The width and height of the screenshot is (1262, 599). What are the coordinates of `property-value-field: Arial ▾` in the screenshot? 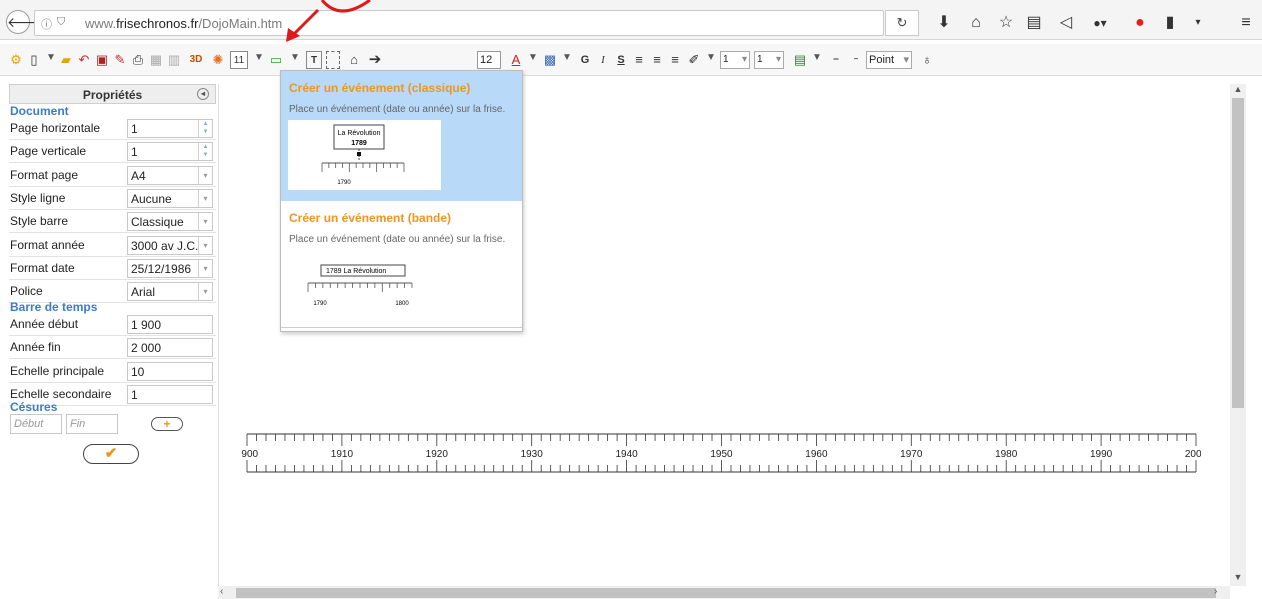 It's located at (170, 292).